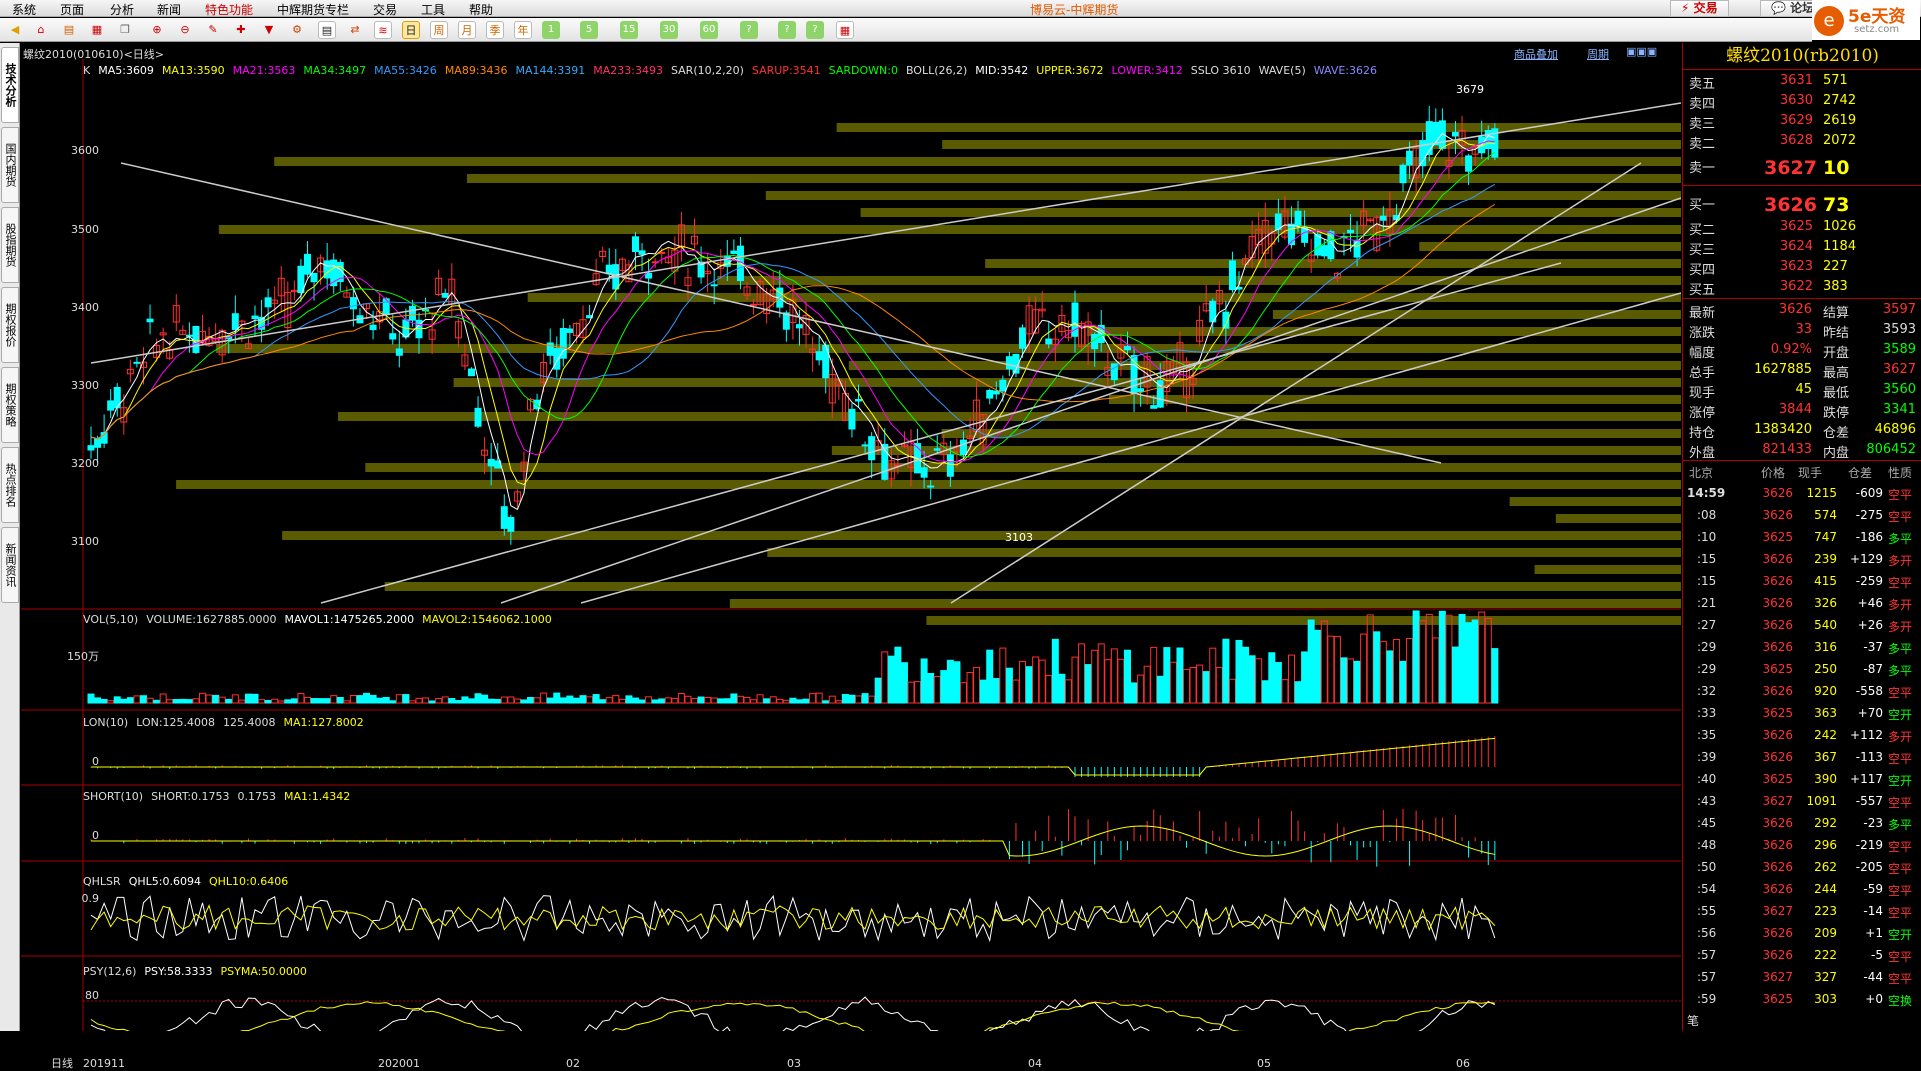 Image resolution: width=1921 pixels, height=1071 pixels. I want to click on tick-row: 14:59 3626 1215 -609 空平, so click(1800, 494).